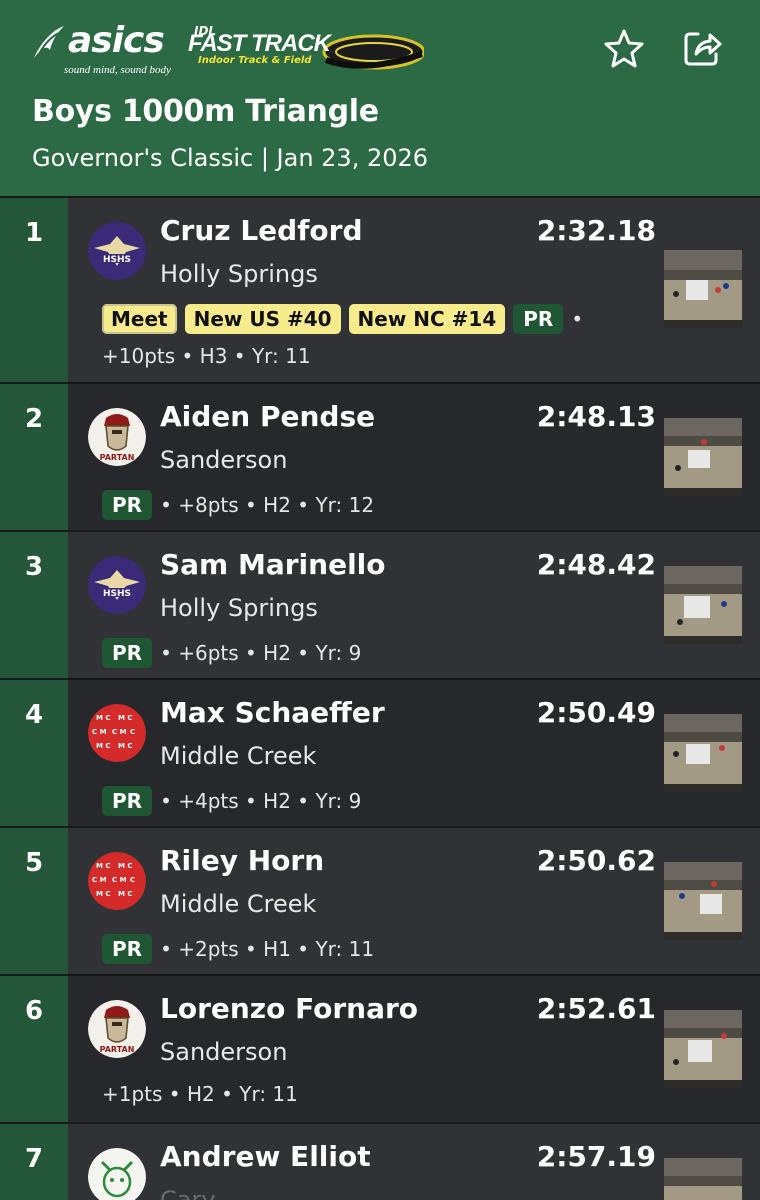  I want to click on result-row: 2 PARTAN Aiden Pendse 2:48.13 Sanderson, so click(380, 456).